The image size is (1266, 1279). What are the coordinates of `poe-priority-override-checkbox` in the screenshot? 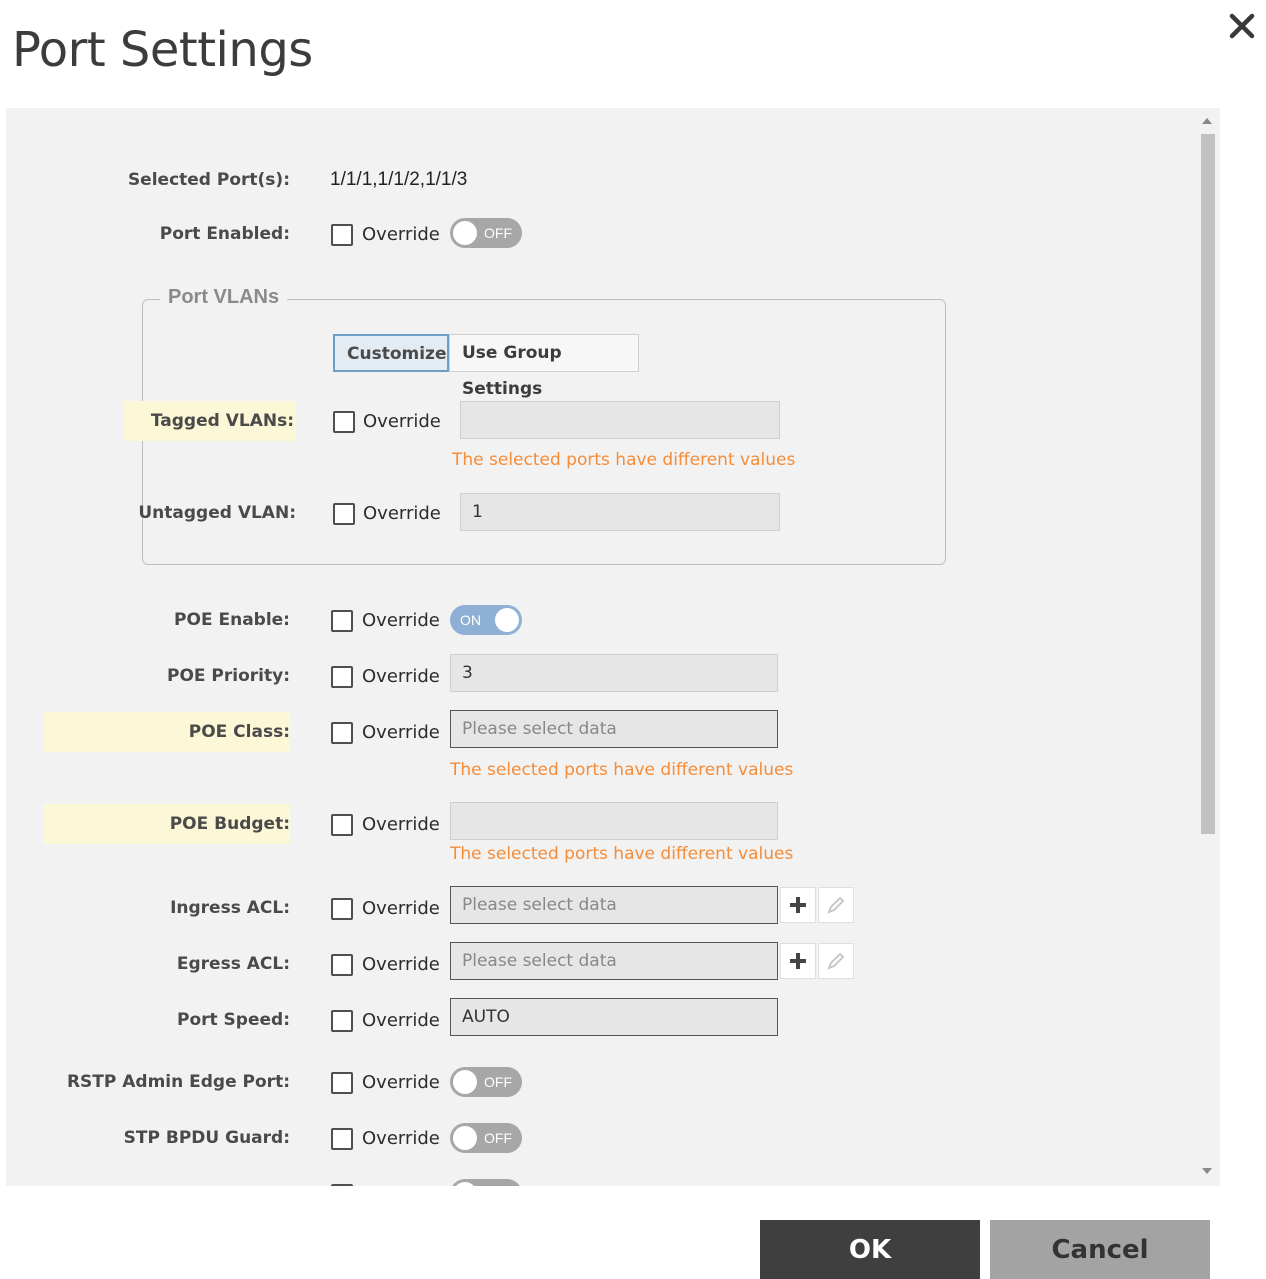 It's located at (342, 677).